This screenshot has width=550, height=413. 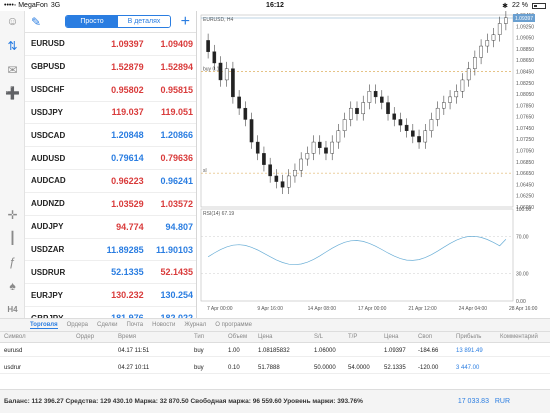 I want to click on tab-1: Торговля, so click(x=44, y=325).